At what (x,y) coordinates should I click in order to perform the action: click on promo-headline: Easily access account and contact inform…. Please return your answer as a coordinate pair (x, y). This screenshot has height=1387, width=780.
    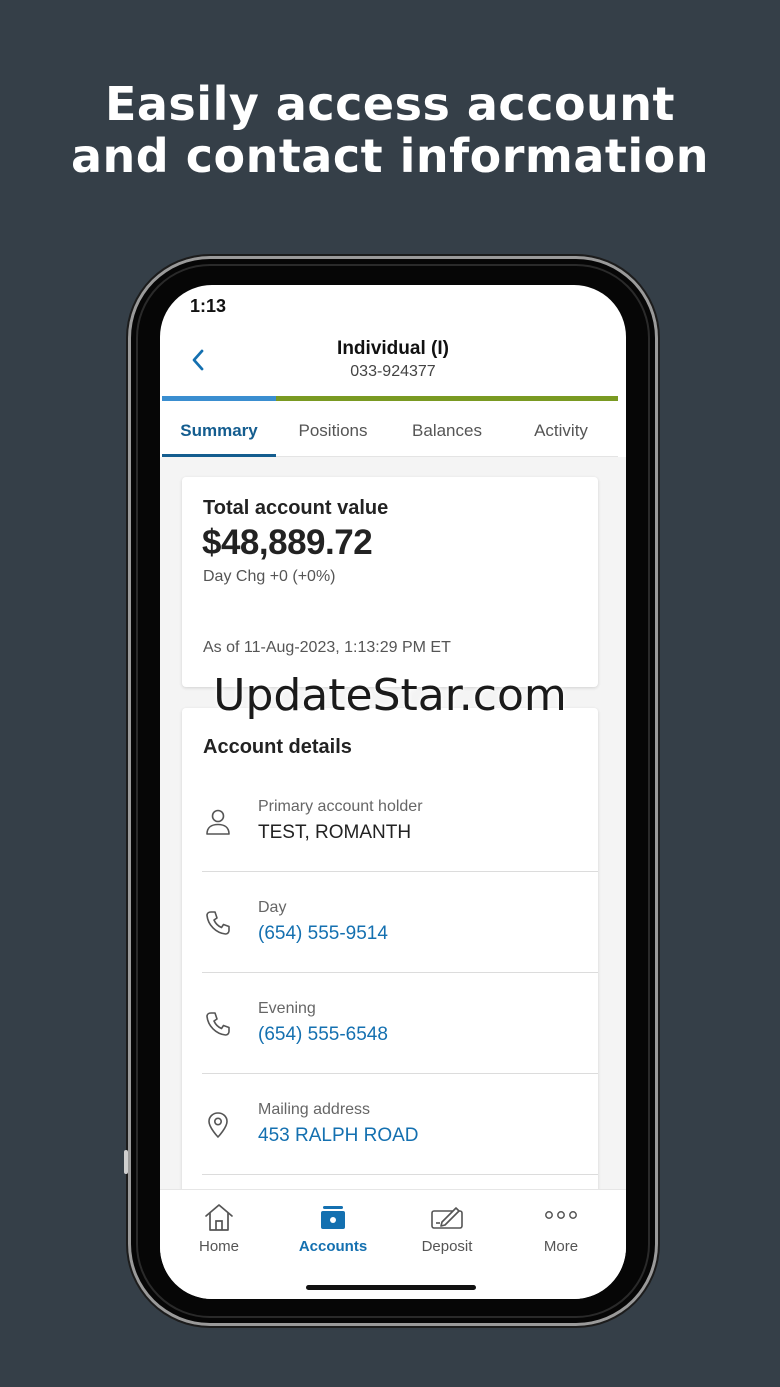
    Looking at the image, I should click on (390, 130).